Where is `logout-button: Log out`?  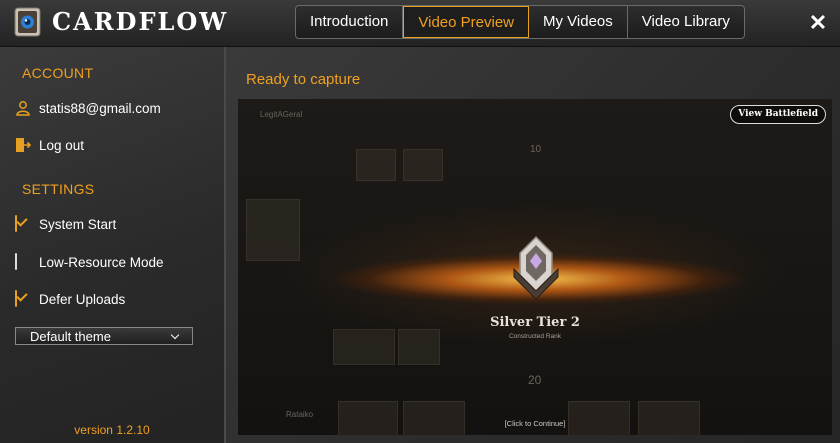 logout-button: Log out is located at coordinates (49, 145).